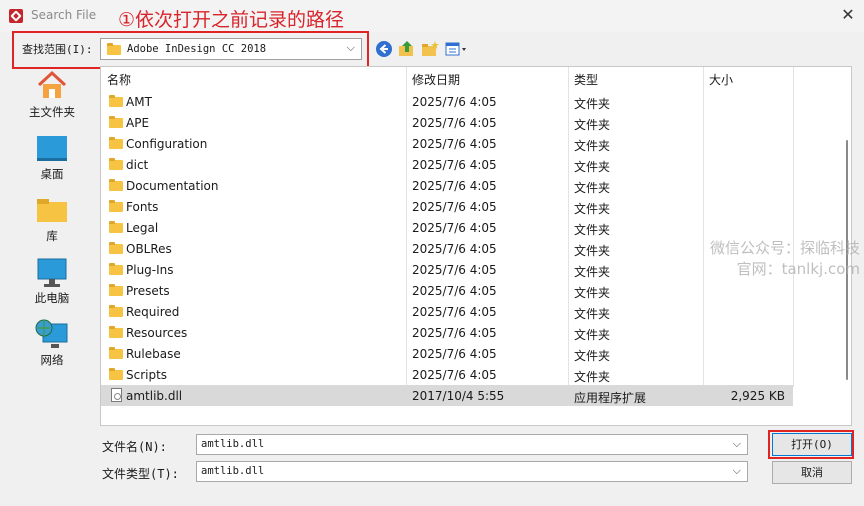  What do you see at coordinates (476, 78) in the screenshot?
I see `file-list-header: 名称 修改日期 类型 大小` at bounding box center [476, 78].